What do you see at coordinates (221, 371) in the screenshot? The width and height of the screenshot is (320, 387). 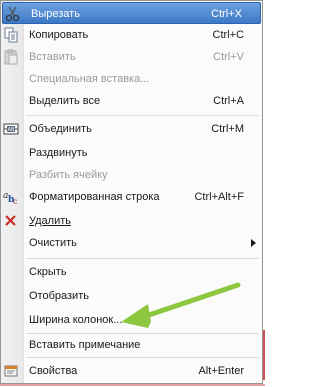 I see `menu-item-shortcut: Alt+Enter` at bounding box center [221, 371].